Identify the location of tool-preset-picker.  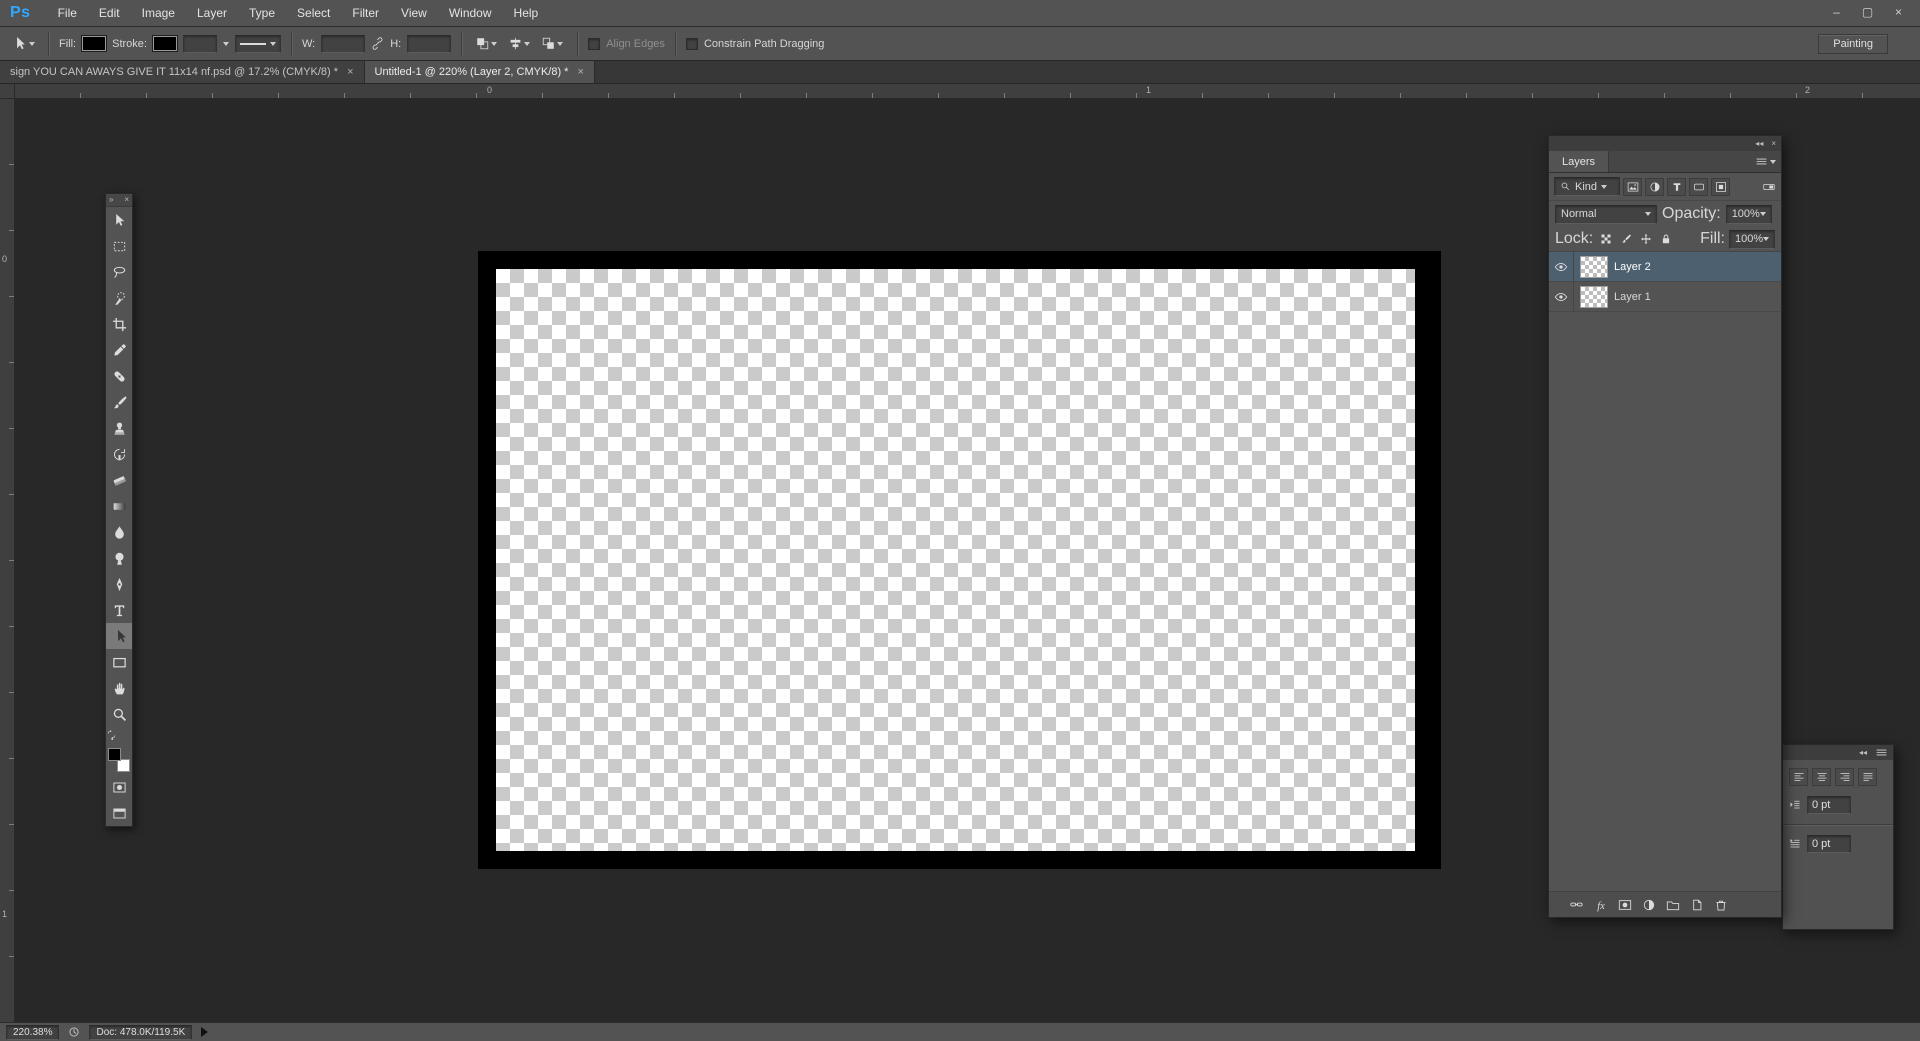
(23, 43).